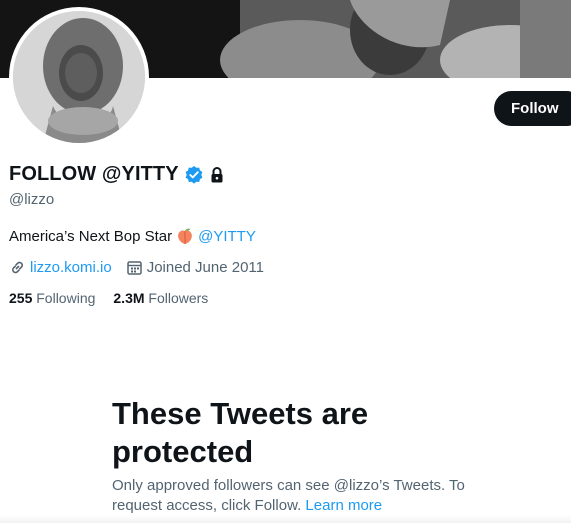 This screenshot has width=571, height=523. What do you see at coordinates (178, 298) in the screenshot?
I see `followers-label: Followers` at bounding box center [178, 298].